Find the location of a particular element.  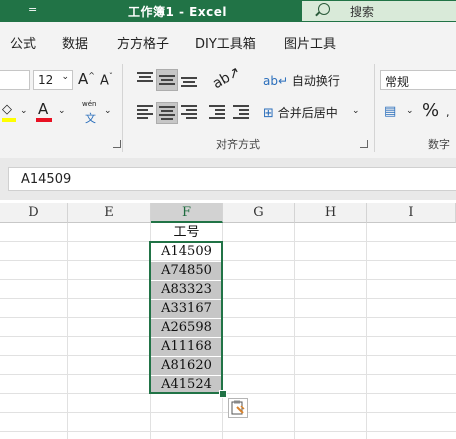

increase-indent-icon is located at coordinates (241, 112).